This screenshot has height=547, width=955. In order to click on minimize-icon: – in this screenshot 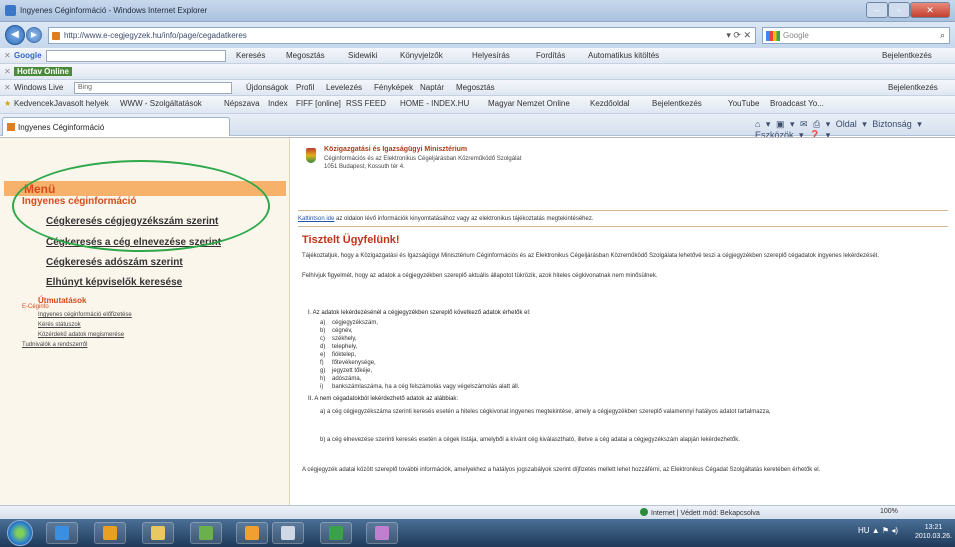, I will do `click(877, 10)`.